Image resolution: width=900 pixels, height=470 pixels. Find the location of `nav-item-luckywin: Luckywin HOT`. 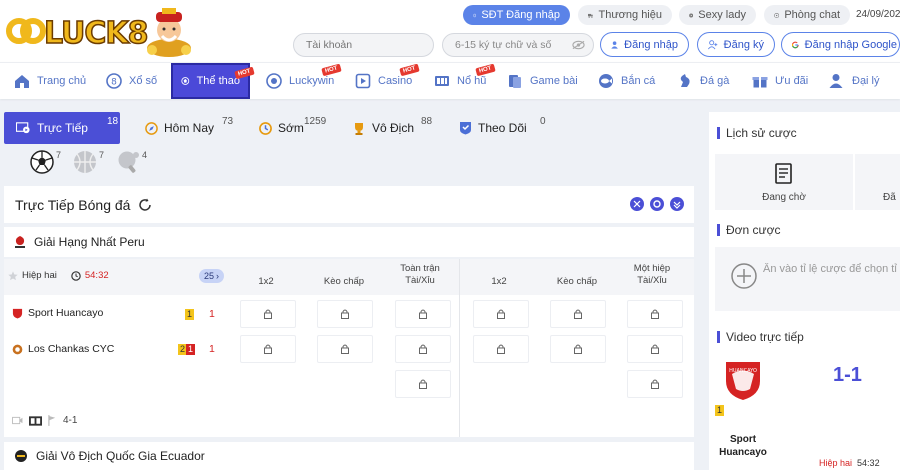

nav-item-luckywin: Luckywin HOT is located at coordinates (304, 81).